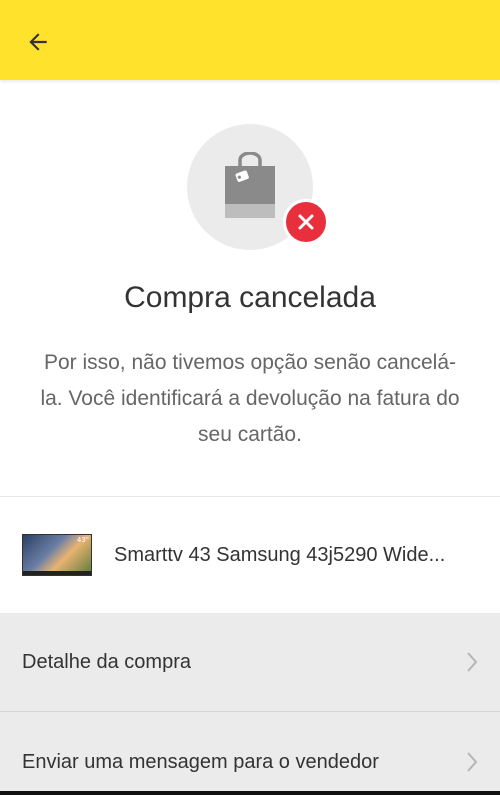  I want to click on purchase-detail-row: Detalhe da compra, so click(250, 662).